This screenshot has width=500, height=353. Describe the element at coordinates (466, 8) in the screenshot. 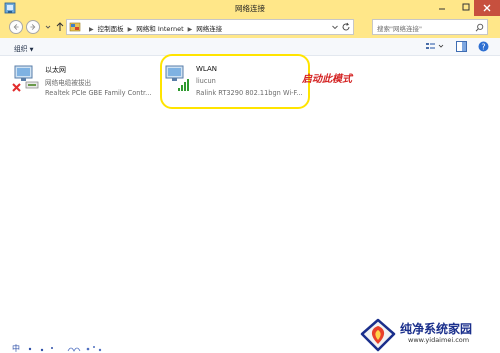

I see `maximize-button` at that location.